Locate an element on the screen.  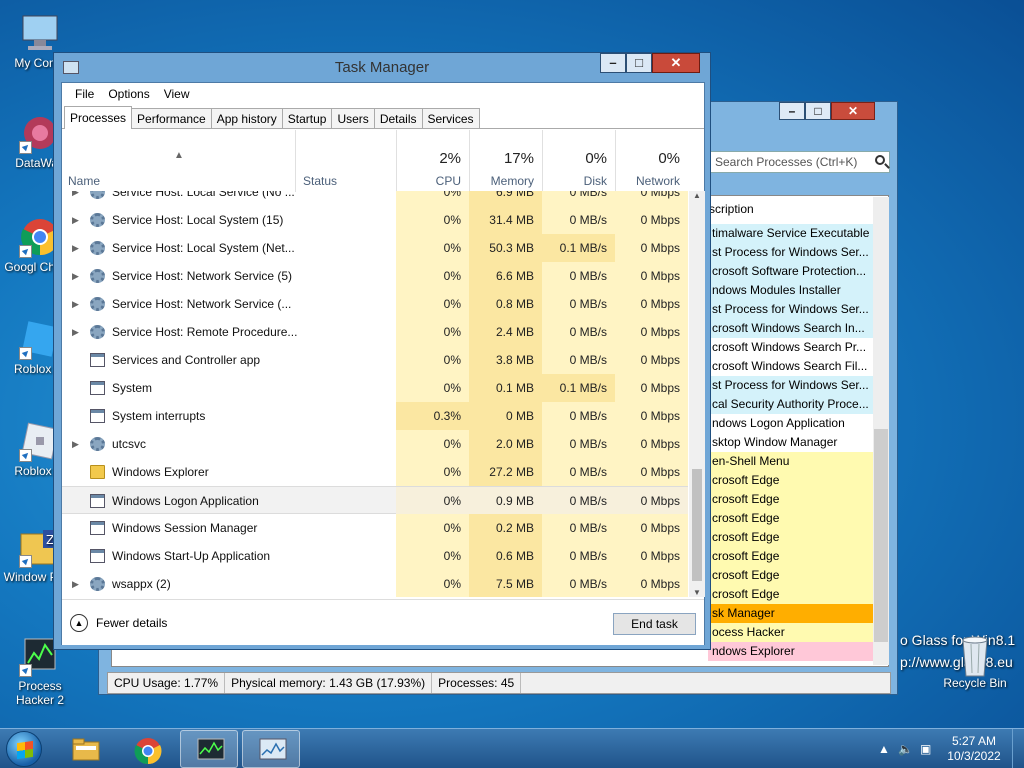
process-row: en-Shell Menu is located at coordinates (790, 461).